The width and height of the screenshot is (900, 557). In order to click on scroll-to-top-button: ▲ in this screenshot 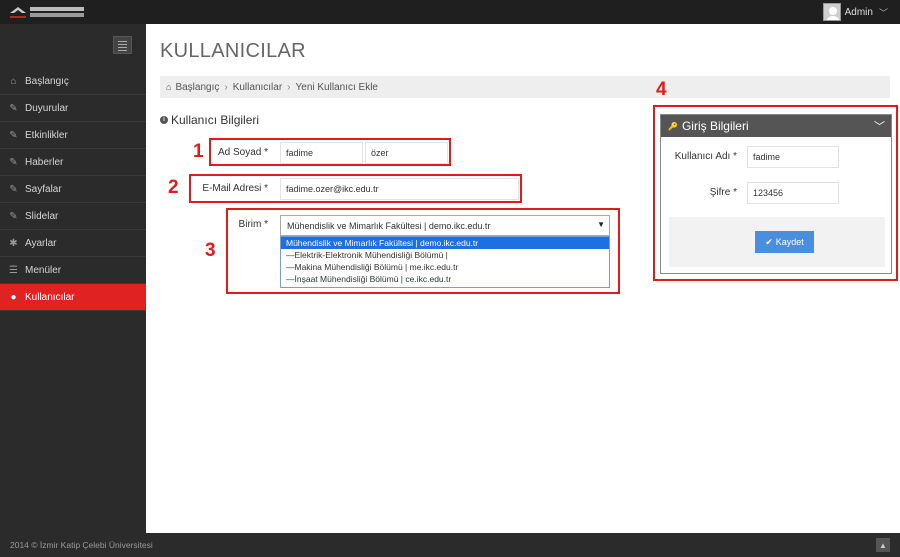, I will do `click(883, 545)`.